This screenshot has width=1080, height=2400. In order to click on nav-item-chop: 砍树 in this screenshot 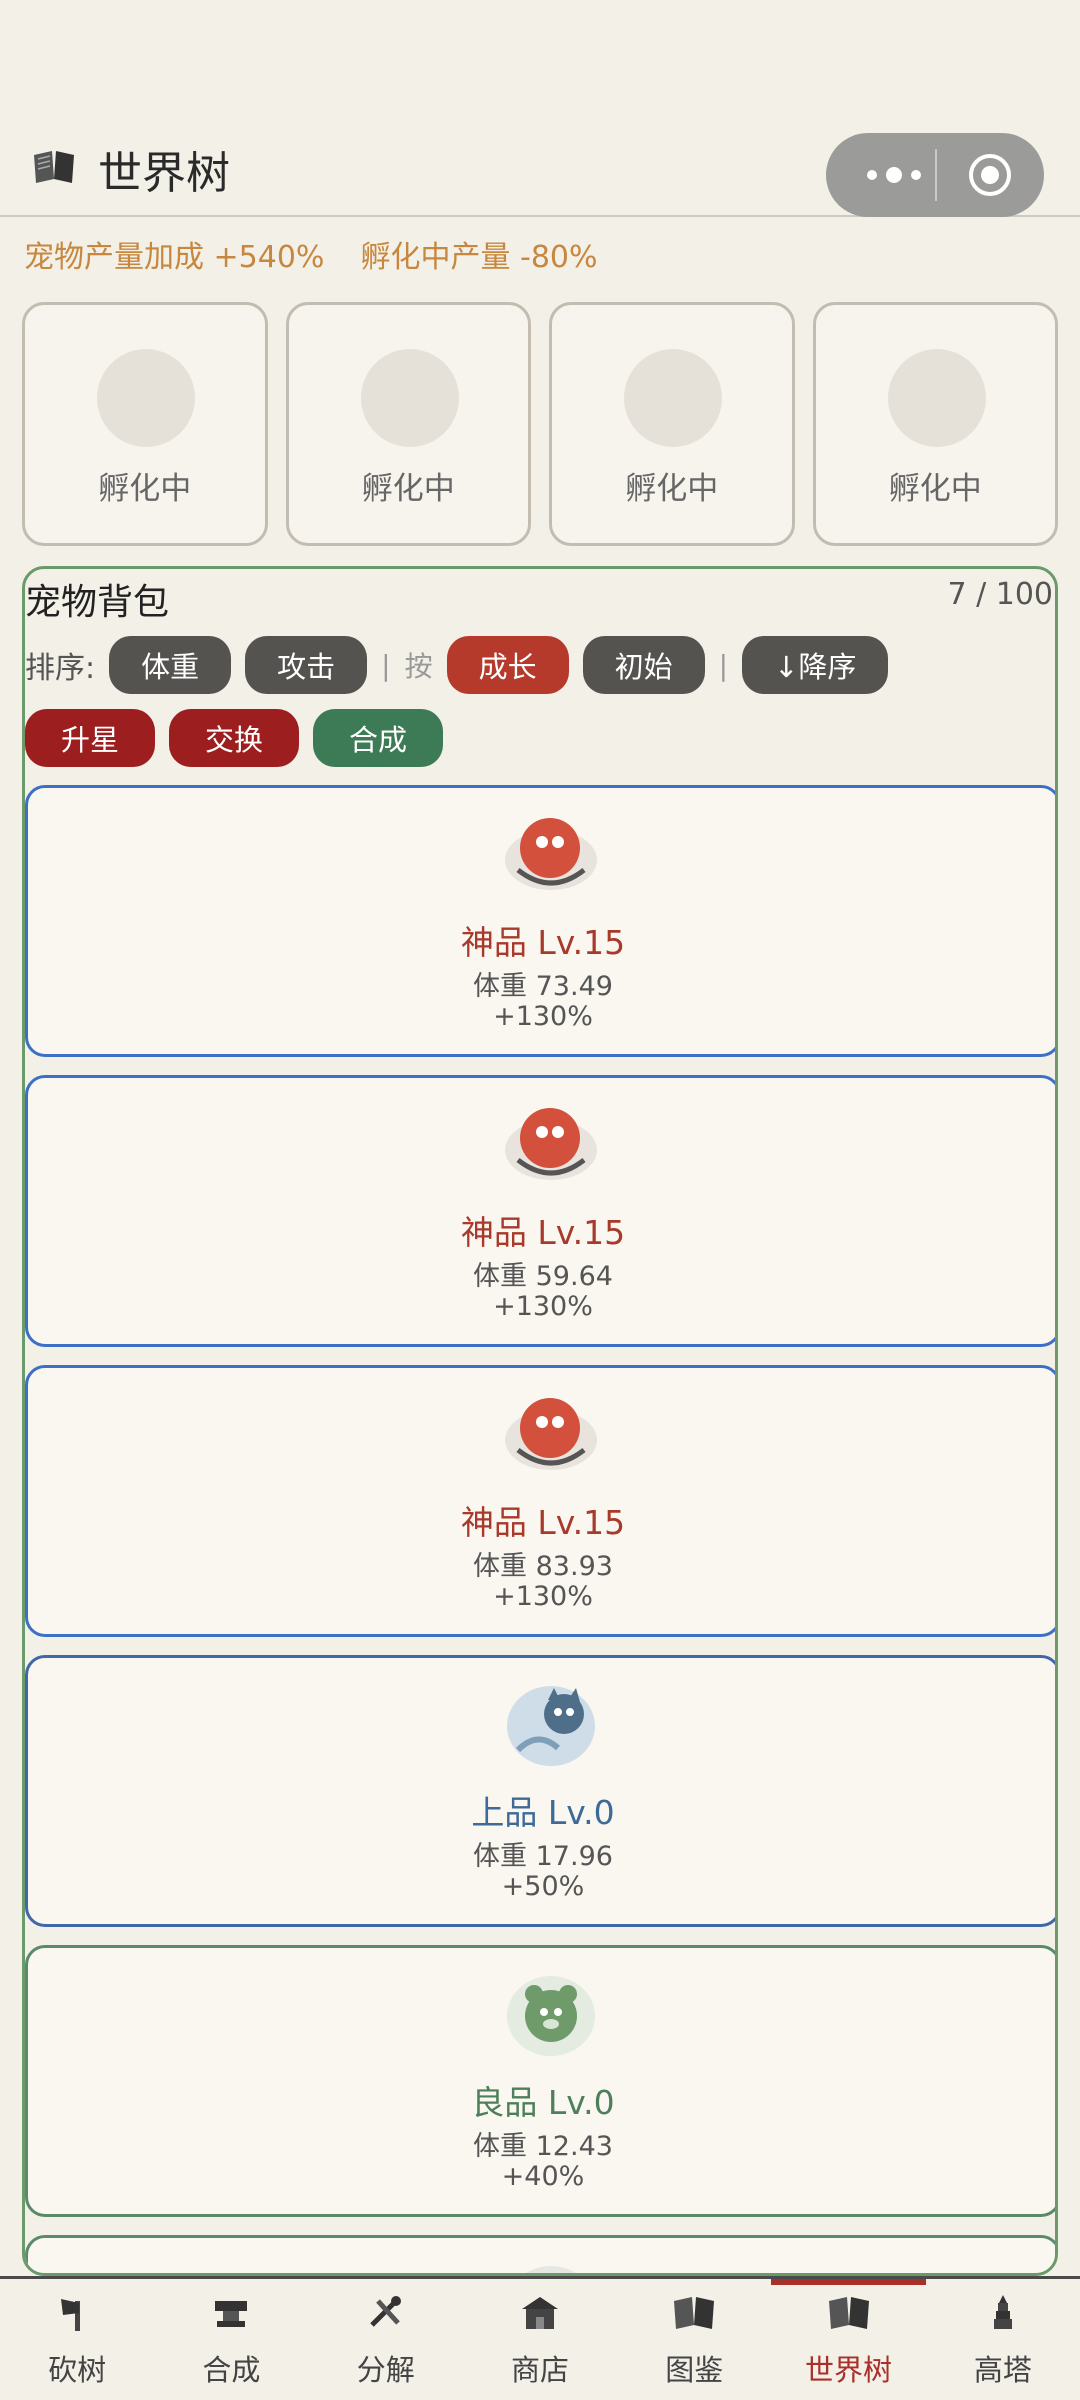, I will do `click(77, 2339)`.